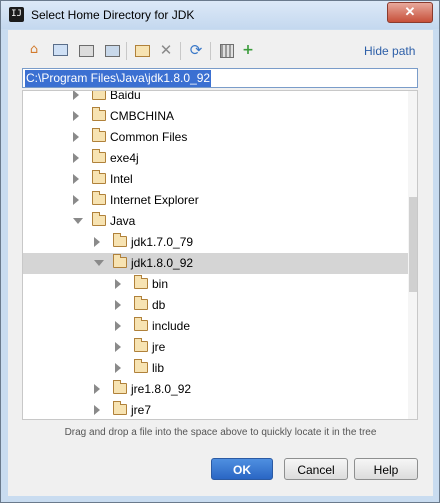 This screenshot has height=503, width=440. What do you see at coordinates (16, 14) in the screenshot?
I see `intellij-icon: IJ` at bounding box center [16, 14].